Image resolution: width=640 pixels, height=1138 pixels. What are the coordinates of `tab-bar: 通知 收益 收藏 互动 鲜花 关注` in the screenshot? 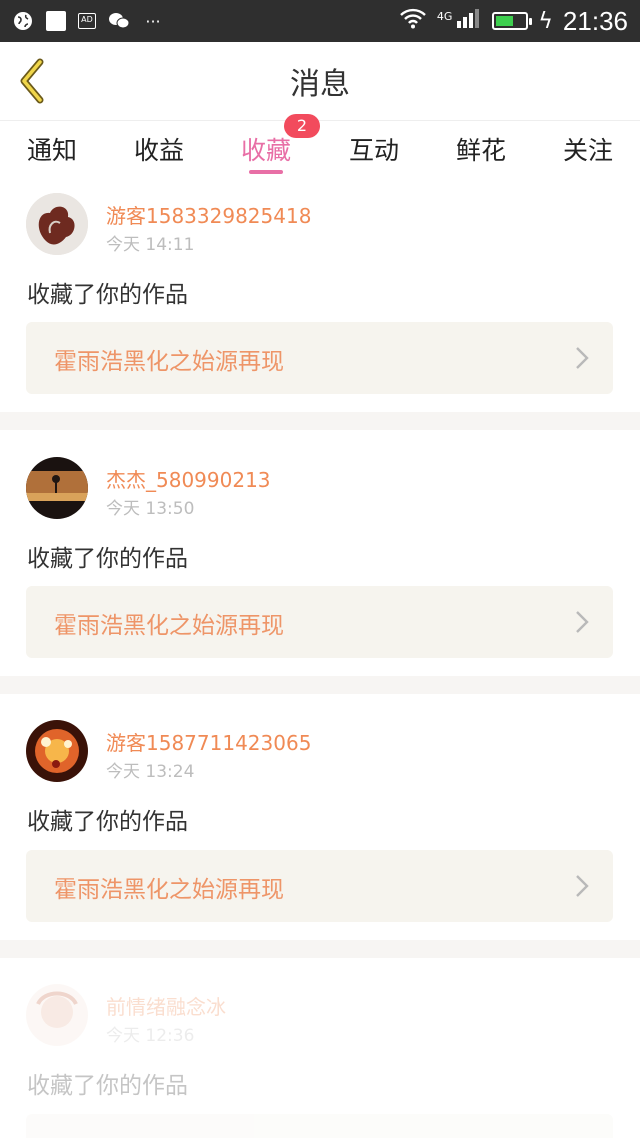 It's located at (320, 148).